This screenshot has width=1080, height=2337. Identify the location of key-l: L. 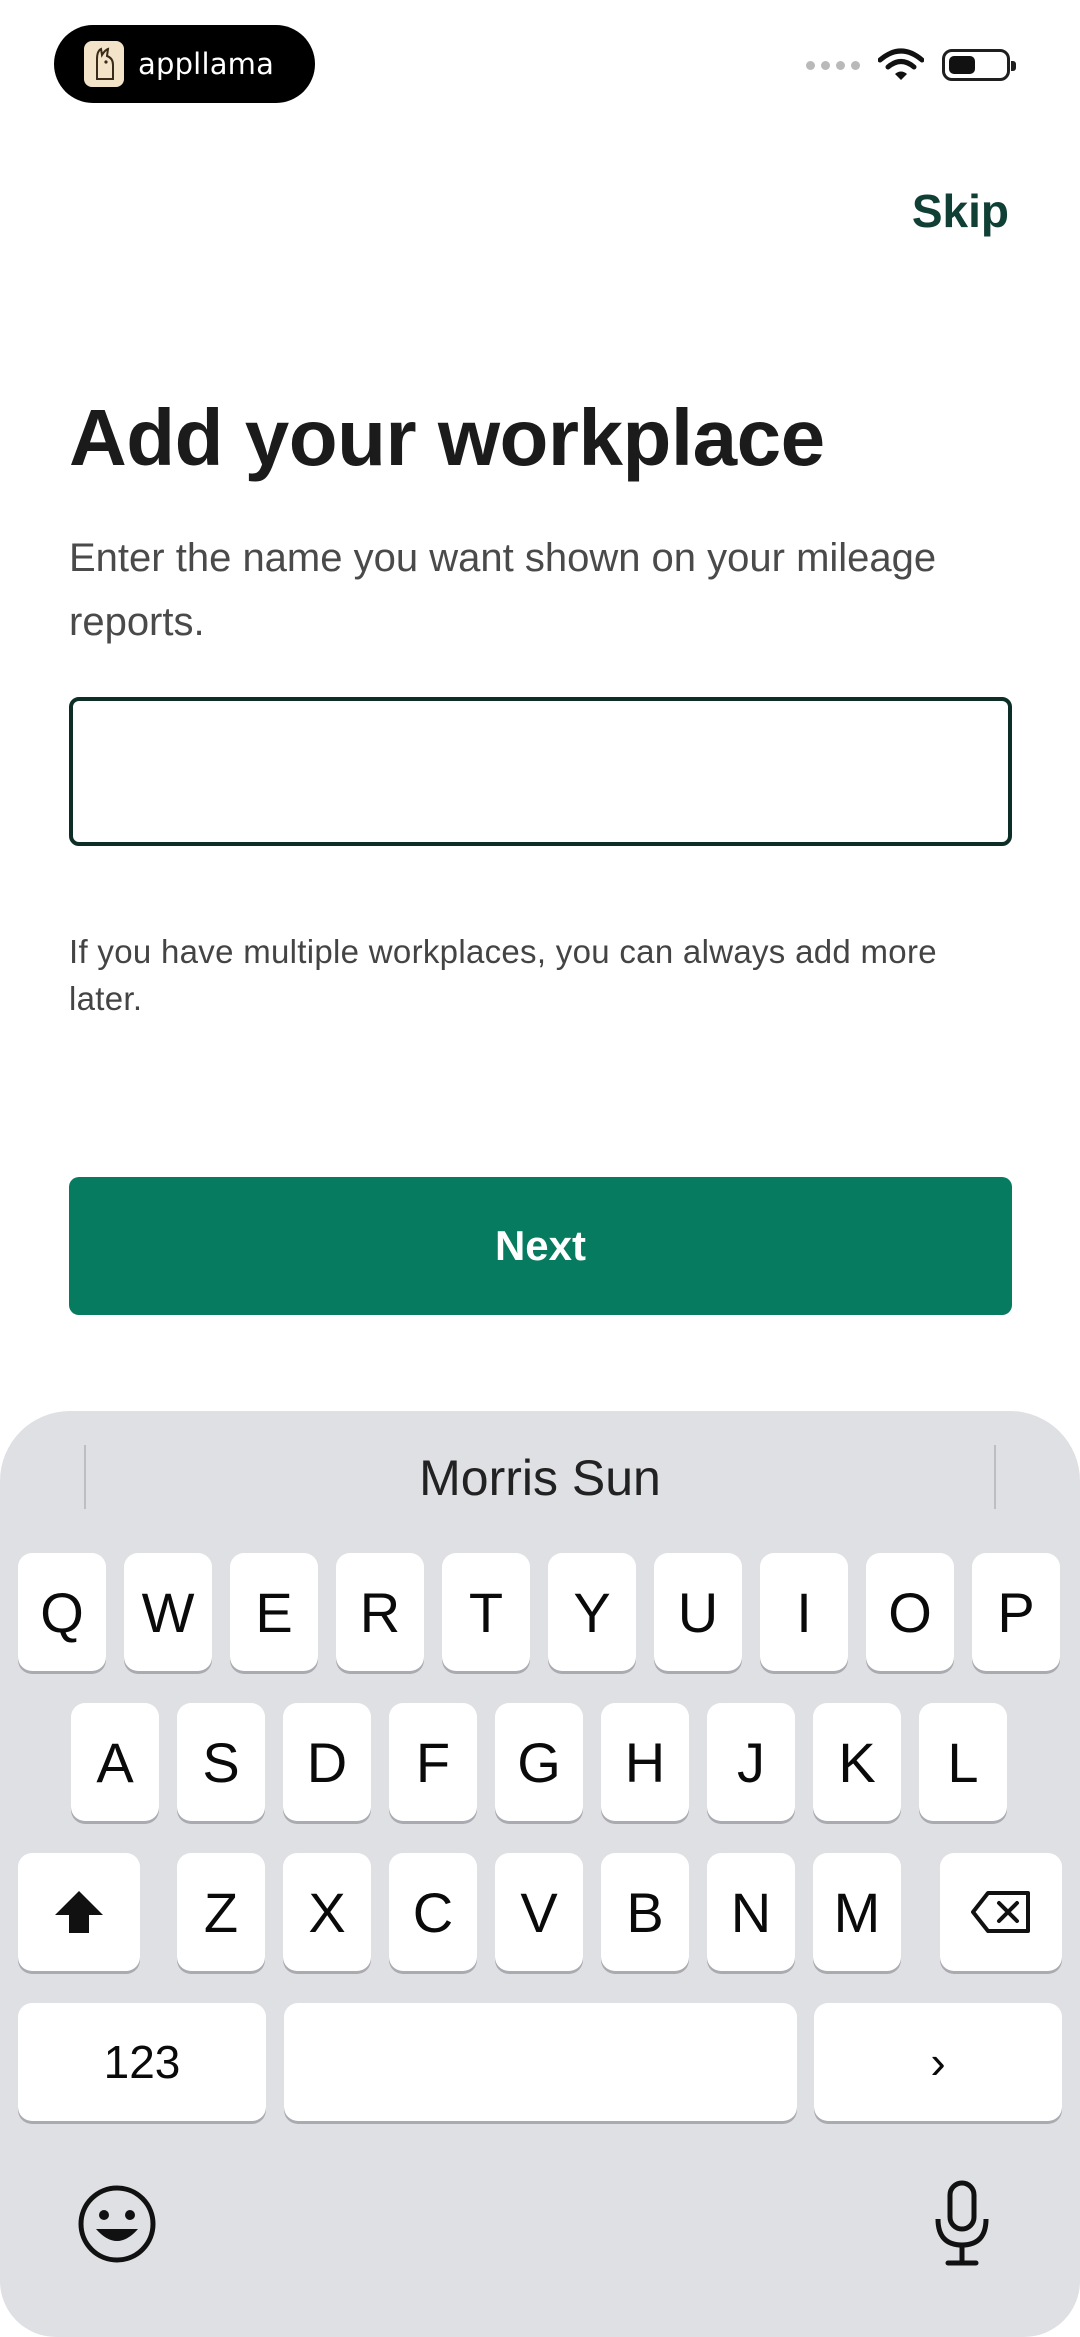
(963, 1762).